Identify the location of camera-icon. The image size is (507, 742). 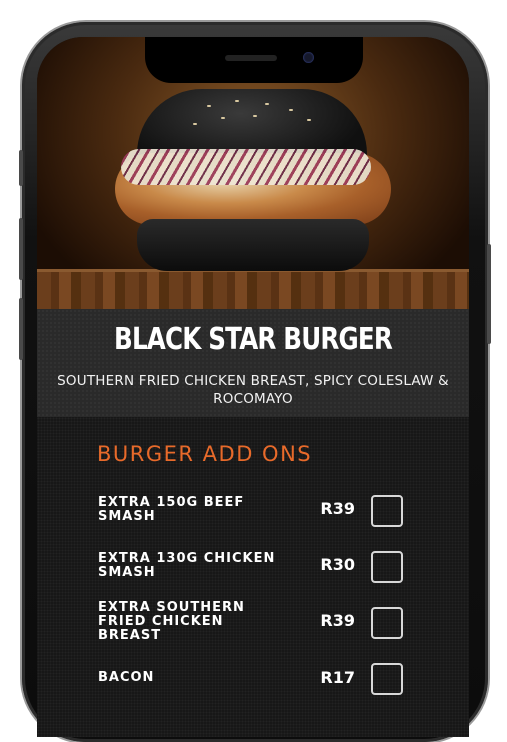
(308, 57).